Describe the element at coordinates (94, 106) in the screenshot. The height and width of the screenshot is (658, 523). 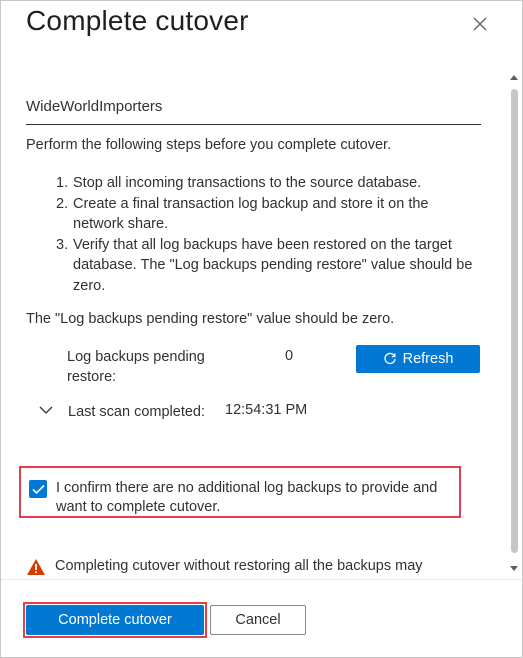
I see `database-name: WideWorldImporters` at that location.